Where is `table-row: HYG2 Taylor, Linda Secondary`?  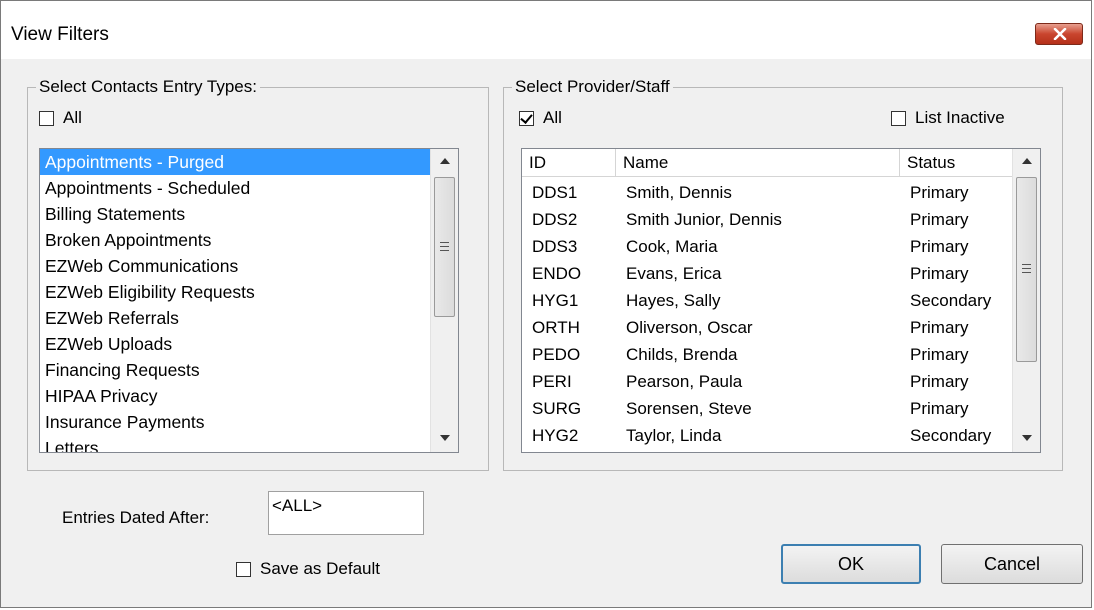
table-row: HYG2 Taylor, Linda Secondary is located at coordinates (768, 435).